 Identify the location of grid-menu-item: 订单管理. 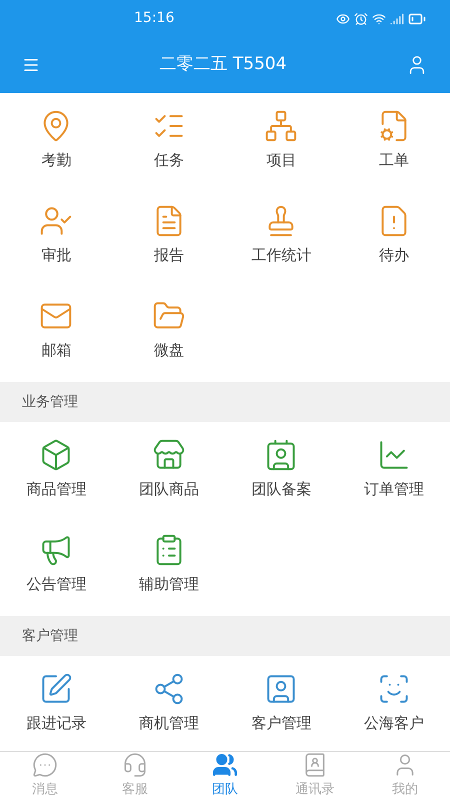
(394, 469).